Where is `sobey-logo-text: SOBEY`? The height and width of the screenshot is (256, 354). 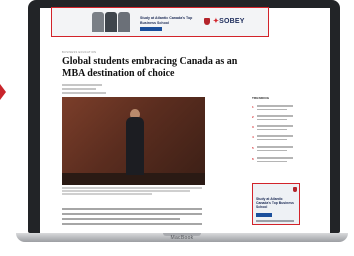 sobey-logo-text: SOBEY is located at coordinates (232, 21).